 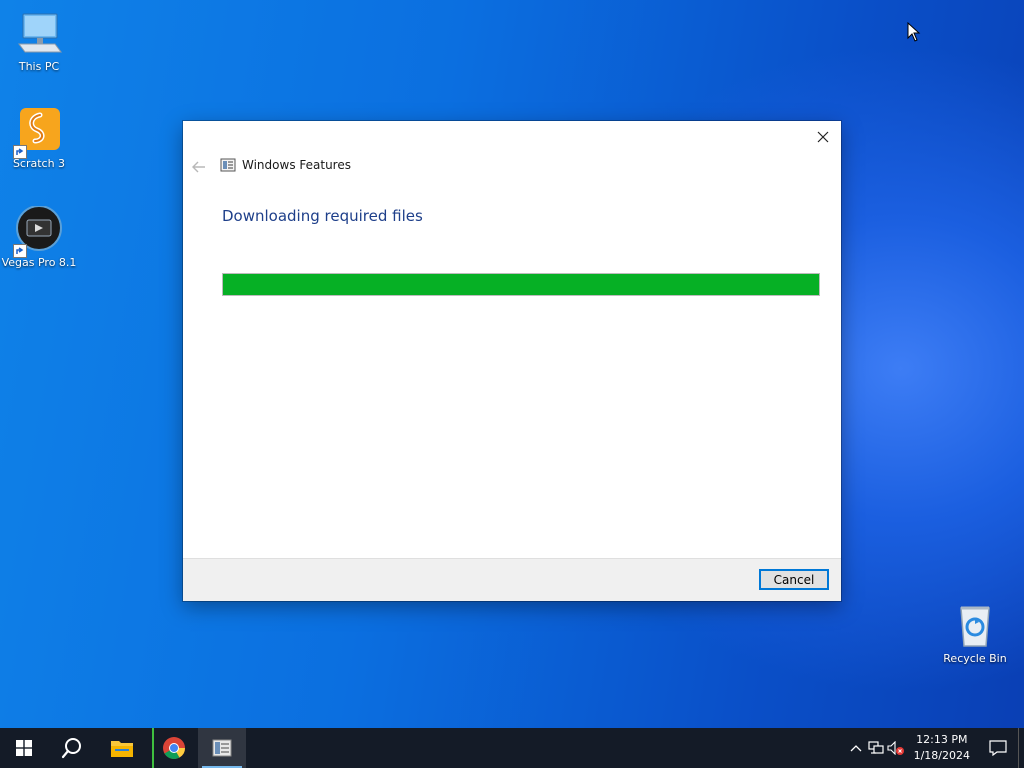 What do you see at coordinates (512, 579) in the screenshot?
I see `dialog-footer: Cancel` at bounding box center [512, 579].